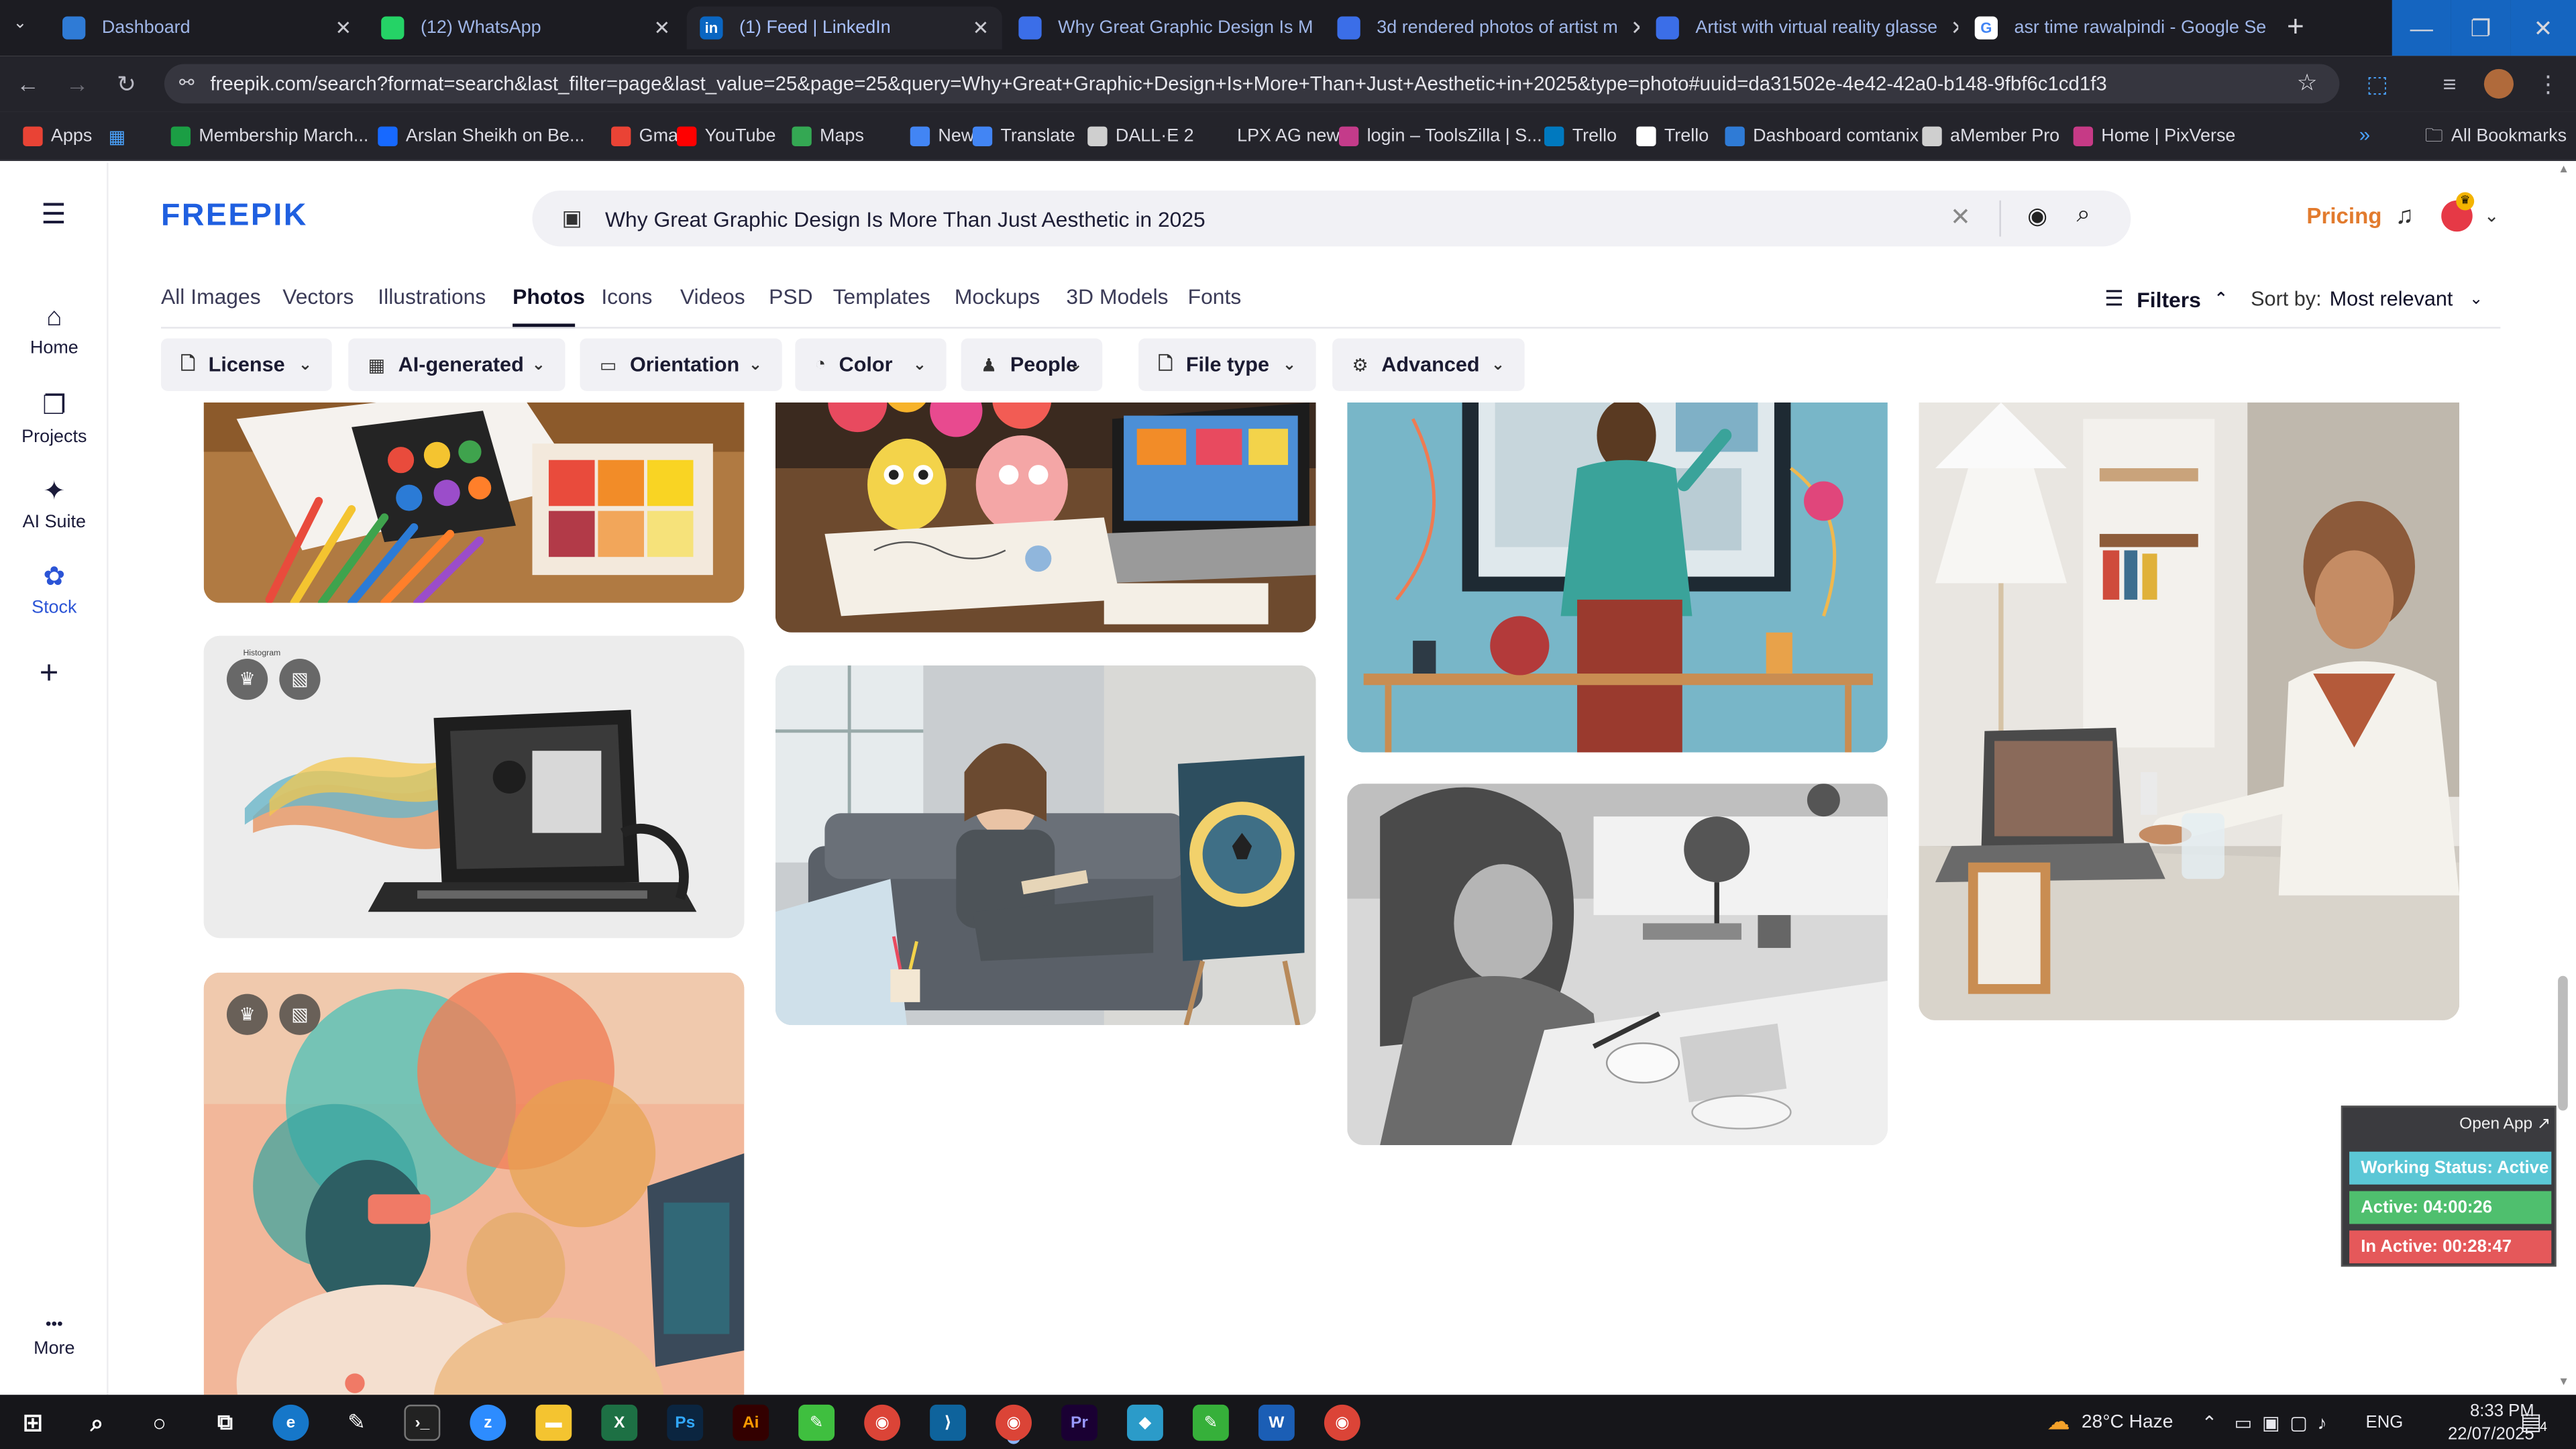 The width and height of the screenshot is (2576, 1449). What do you see at coordinates (1023, 136) in the screenshot?
I see `bookmark-item: Translate` at bounding box center [1023, 136].